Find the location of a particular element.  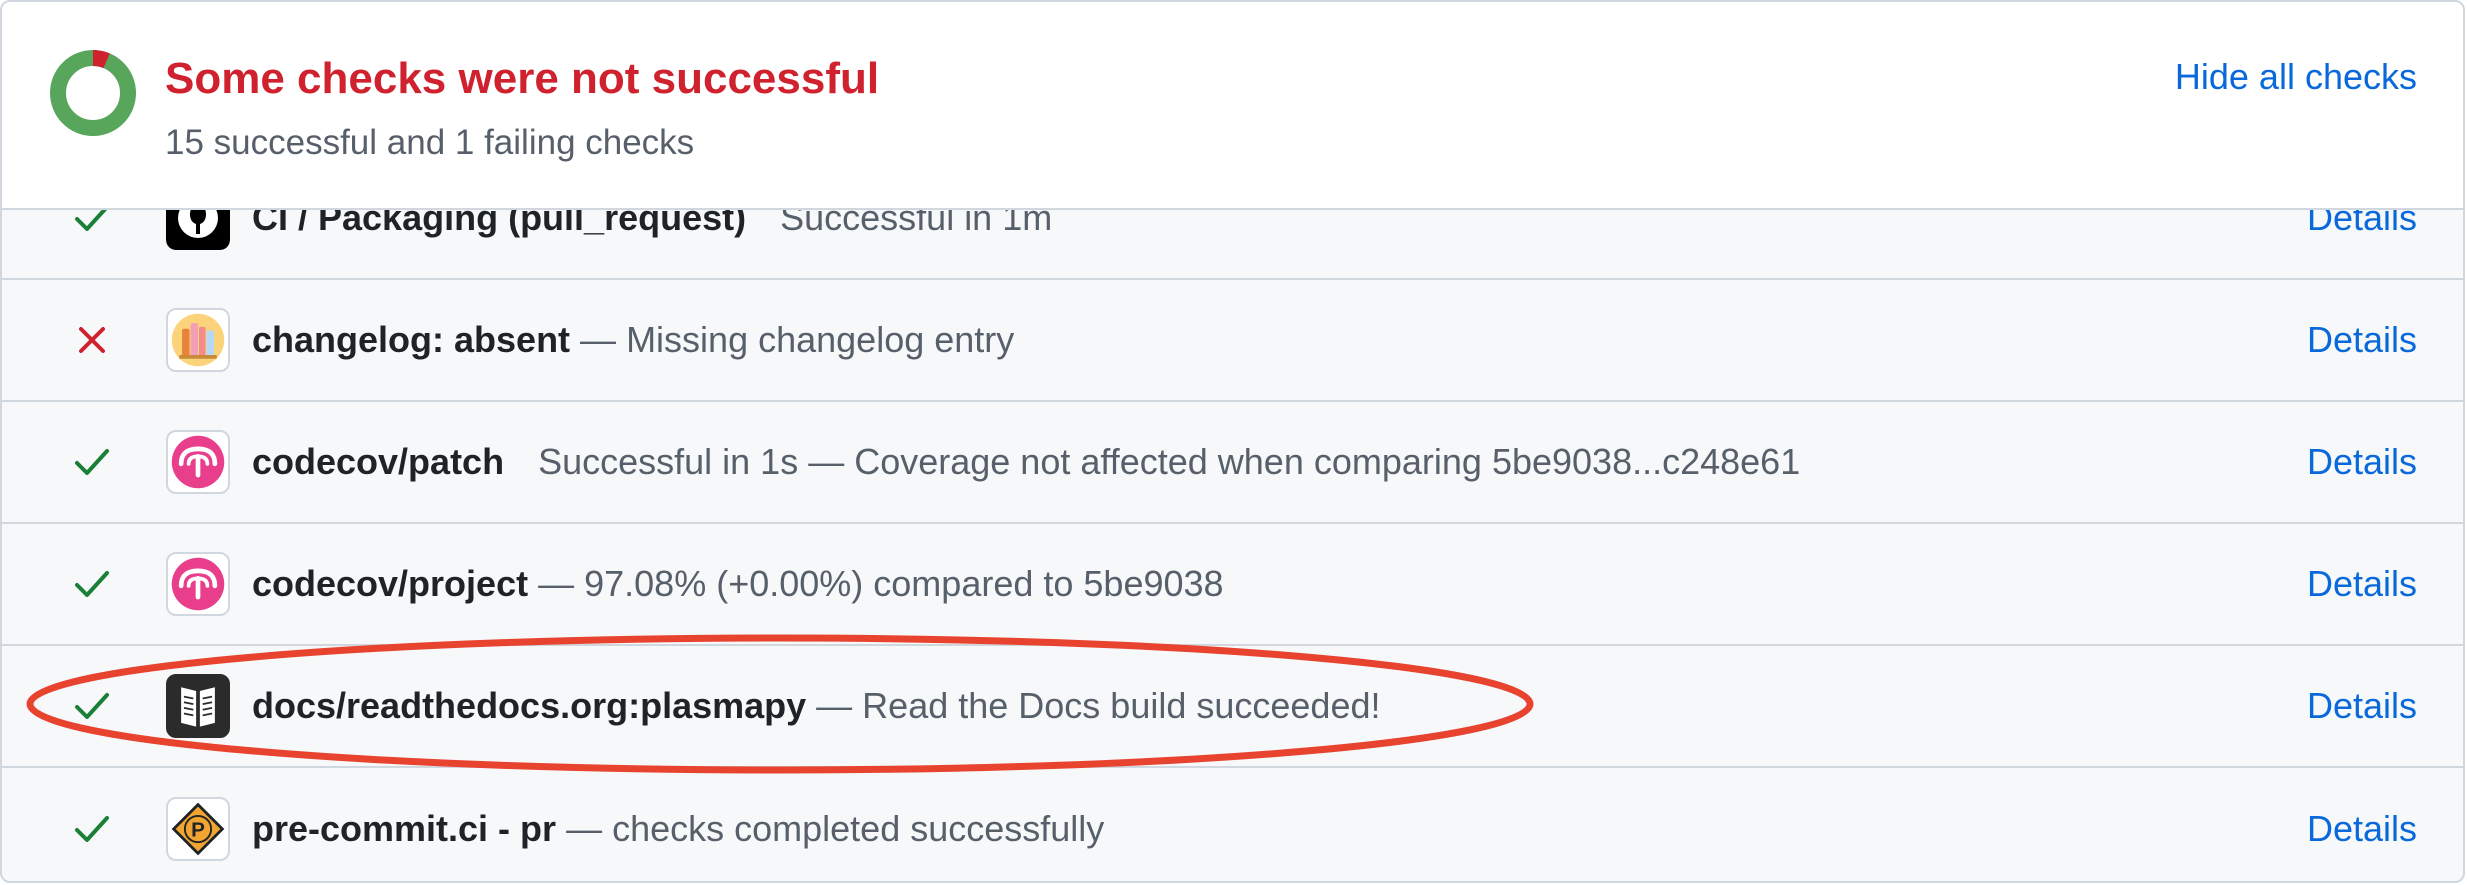

check-description: Read the Docs build succeeded! is located at coordinates (1121, 705).